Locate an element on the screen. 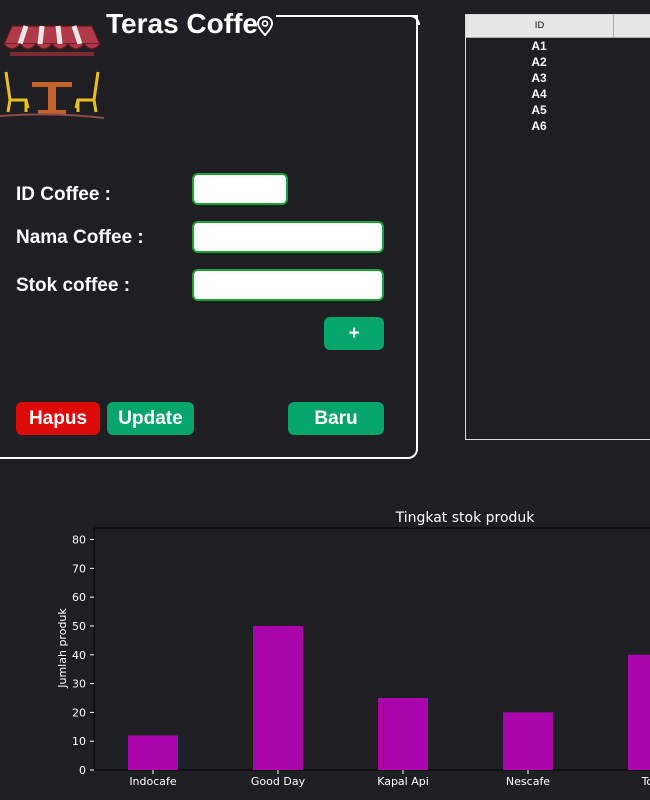 The width and height of the screenshot is (650, 800). name-coffee-input is located at coordinates (288, 237).